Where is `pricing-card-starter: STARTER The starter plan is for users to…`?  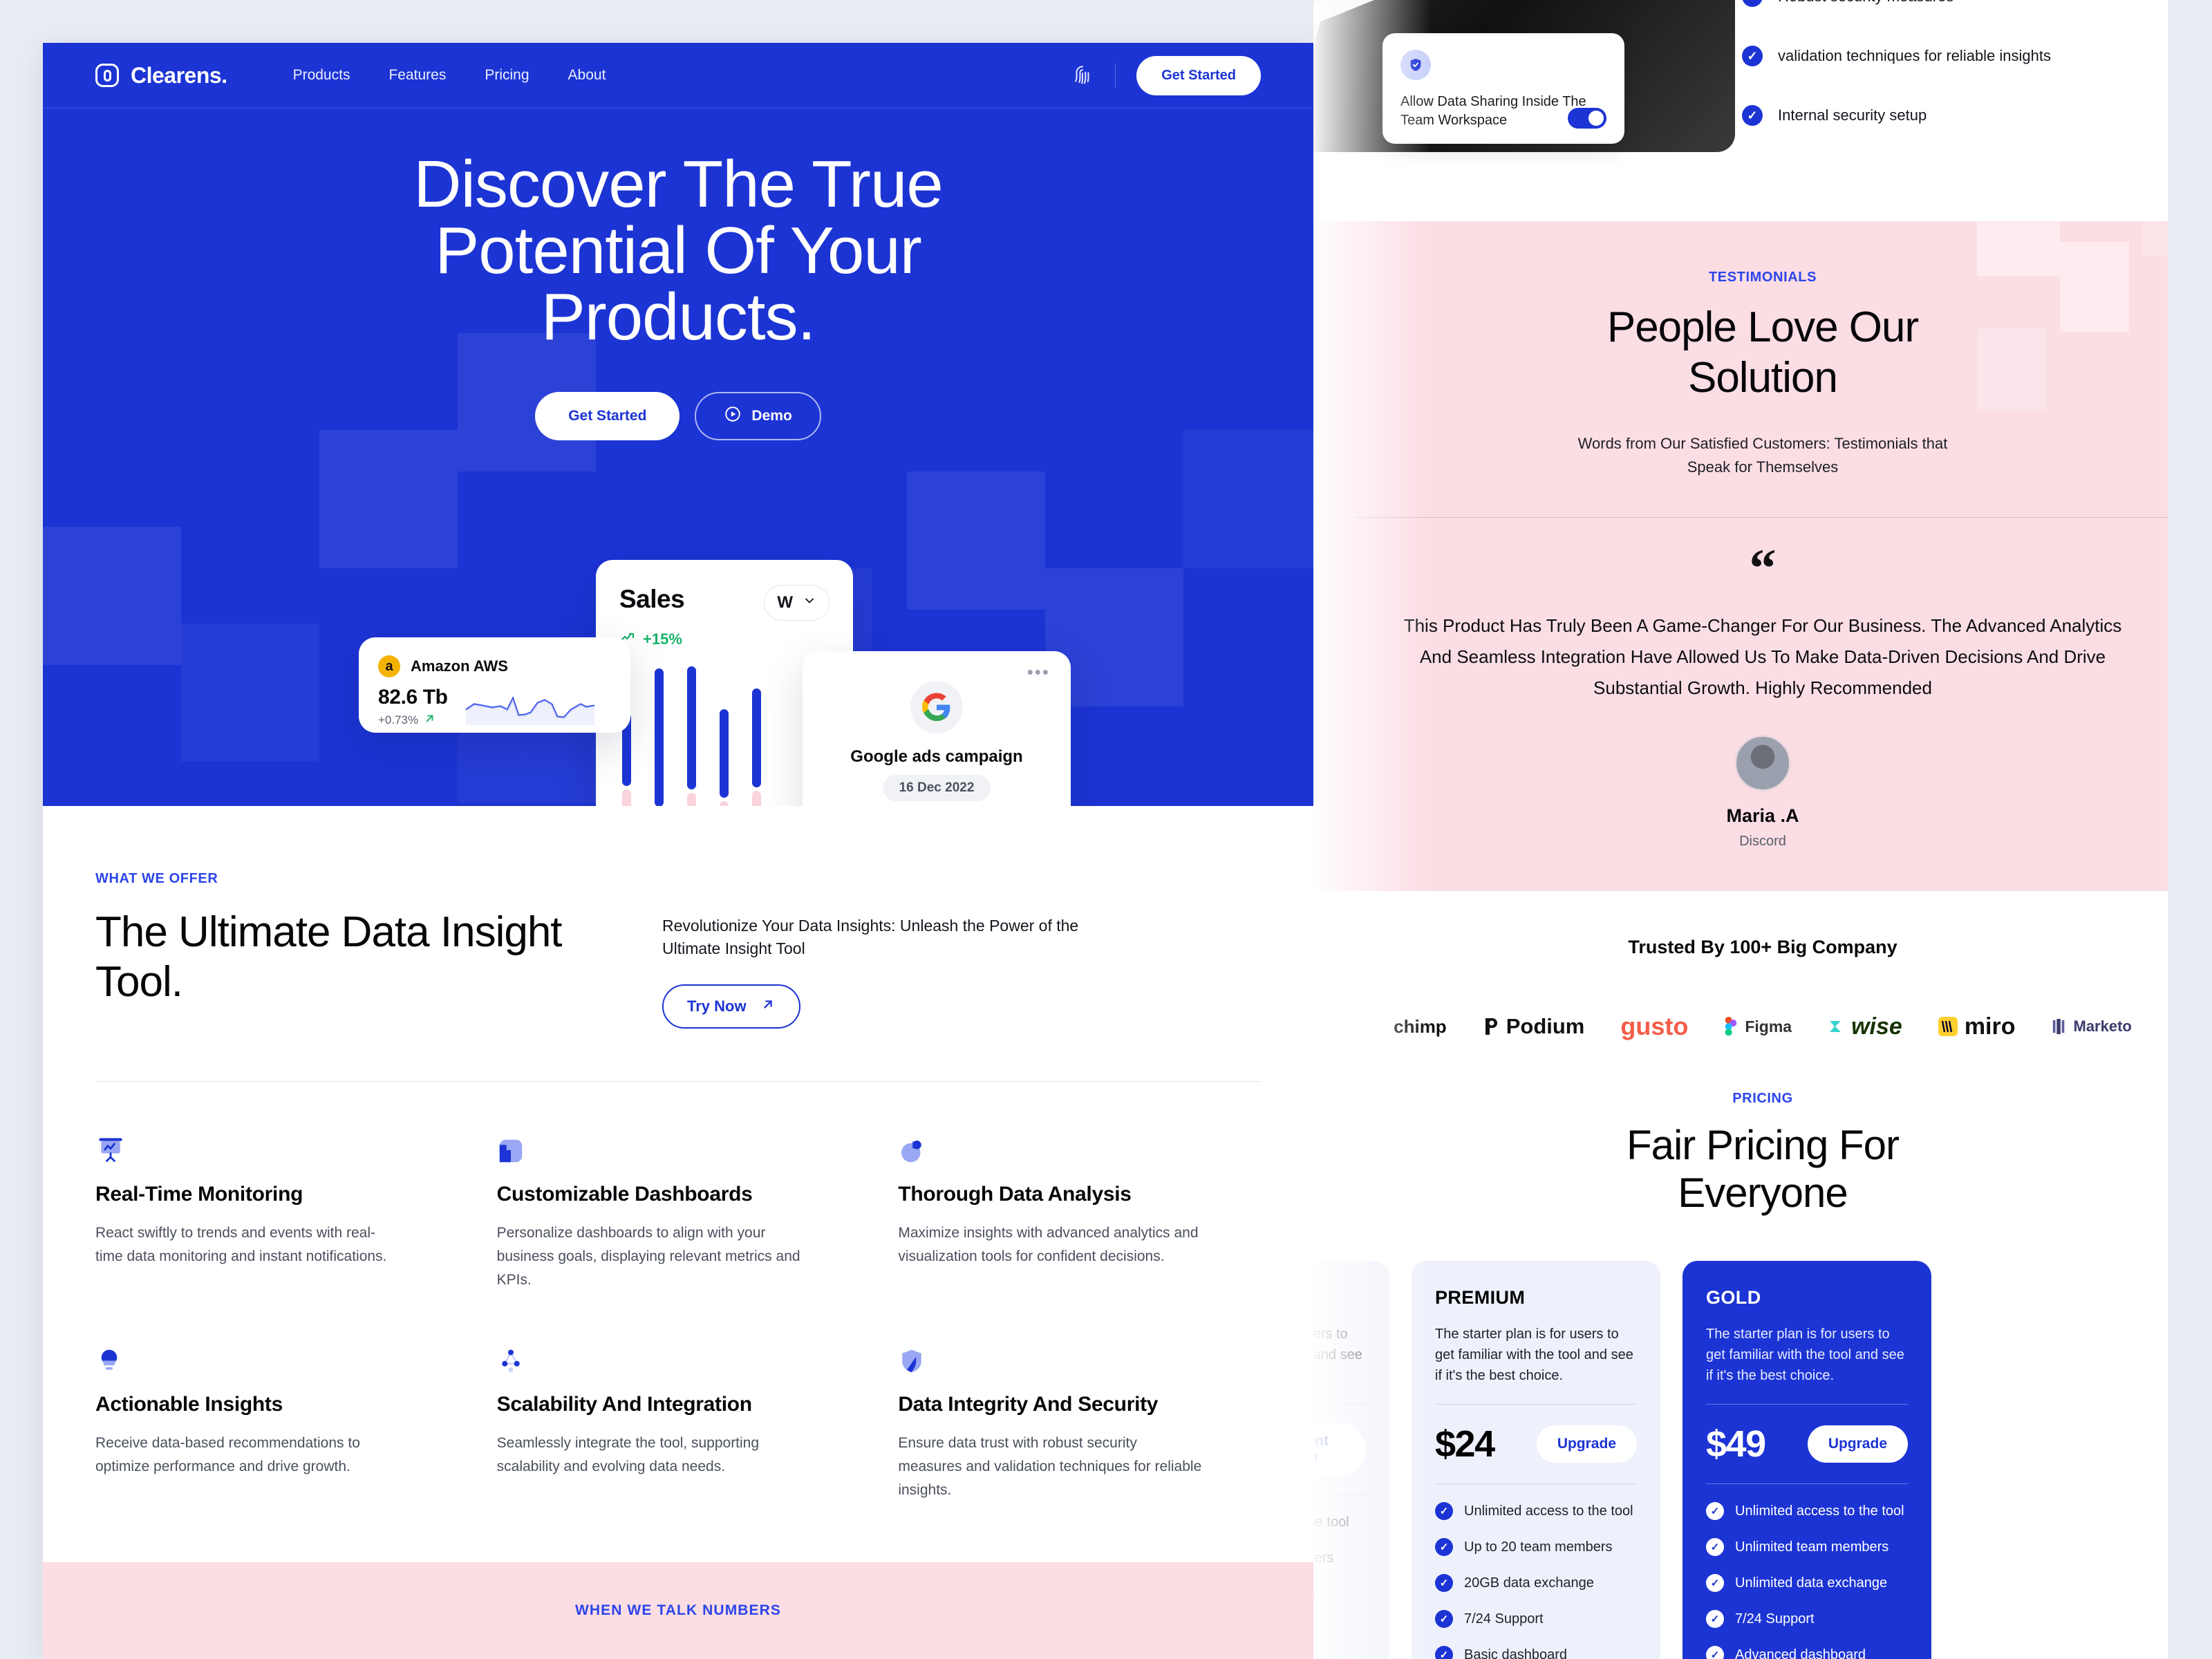 pricing-card-starter: STARTER The starter plan is for users to… is located at coordinates (1351, 1460).